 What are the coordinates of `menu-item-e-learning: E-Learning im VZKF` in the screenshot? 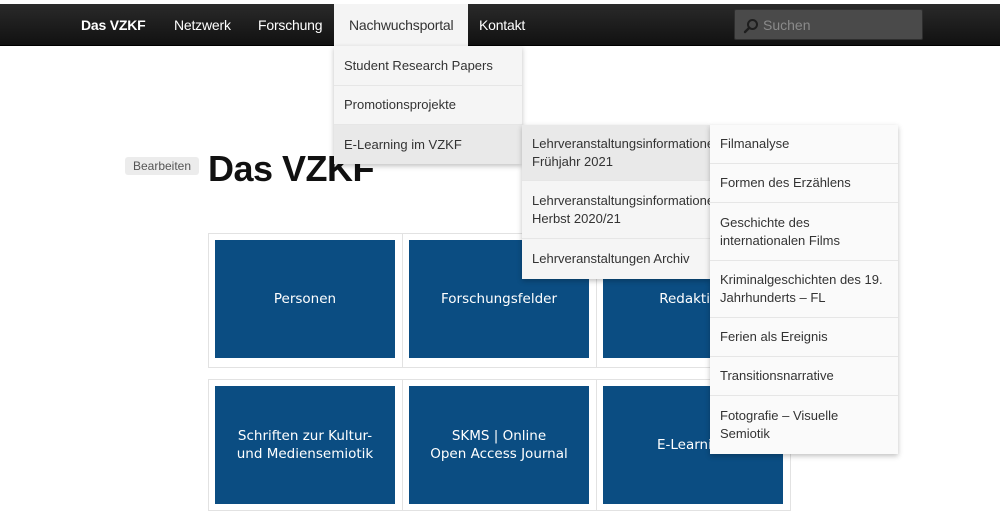 It's located at (428, 144).